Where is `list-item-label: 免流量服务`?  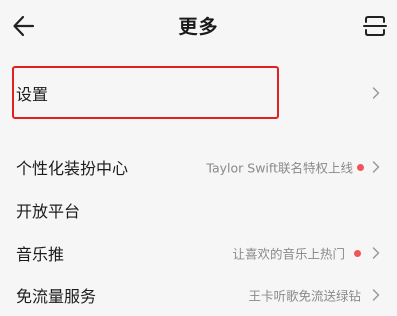 list-item-label: 免流量服务 is located at coordinates (56, 296).